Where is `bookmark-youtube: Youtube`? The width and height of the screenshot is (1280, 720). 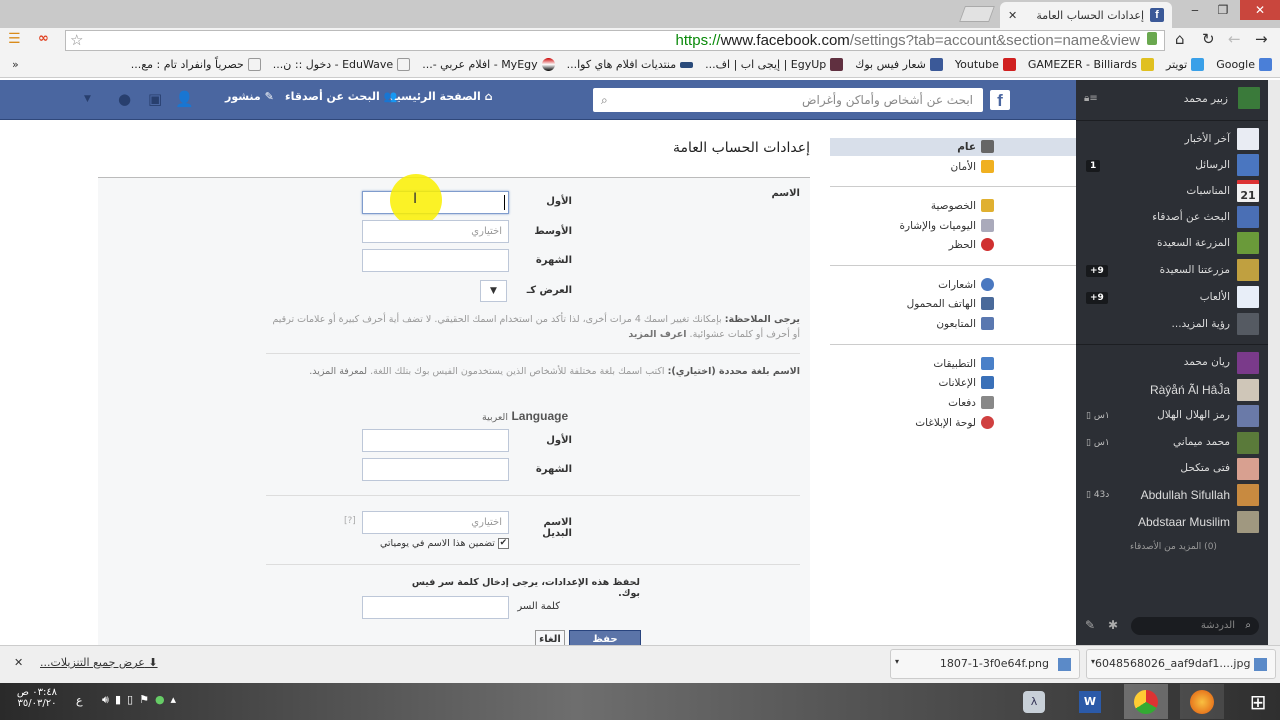 bookmark-youtube: Youtube is located at coordinates (985, 64).